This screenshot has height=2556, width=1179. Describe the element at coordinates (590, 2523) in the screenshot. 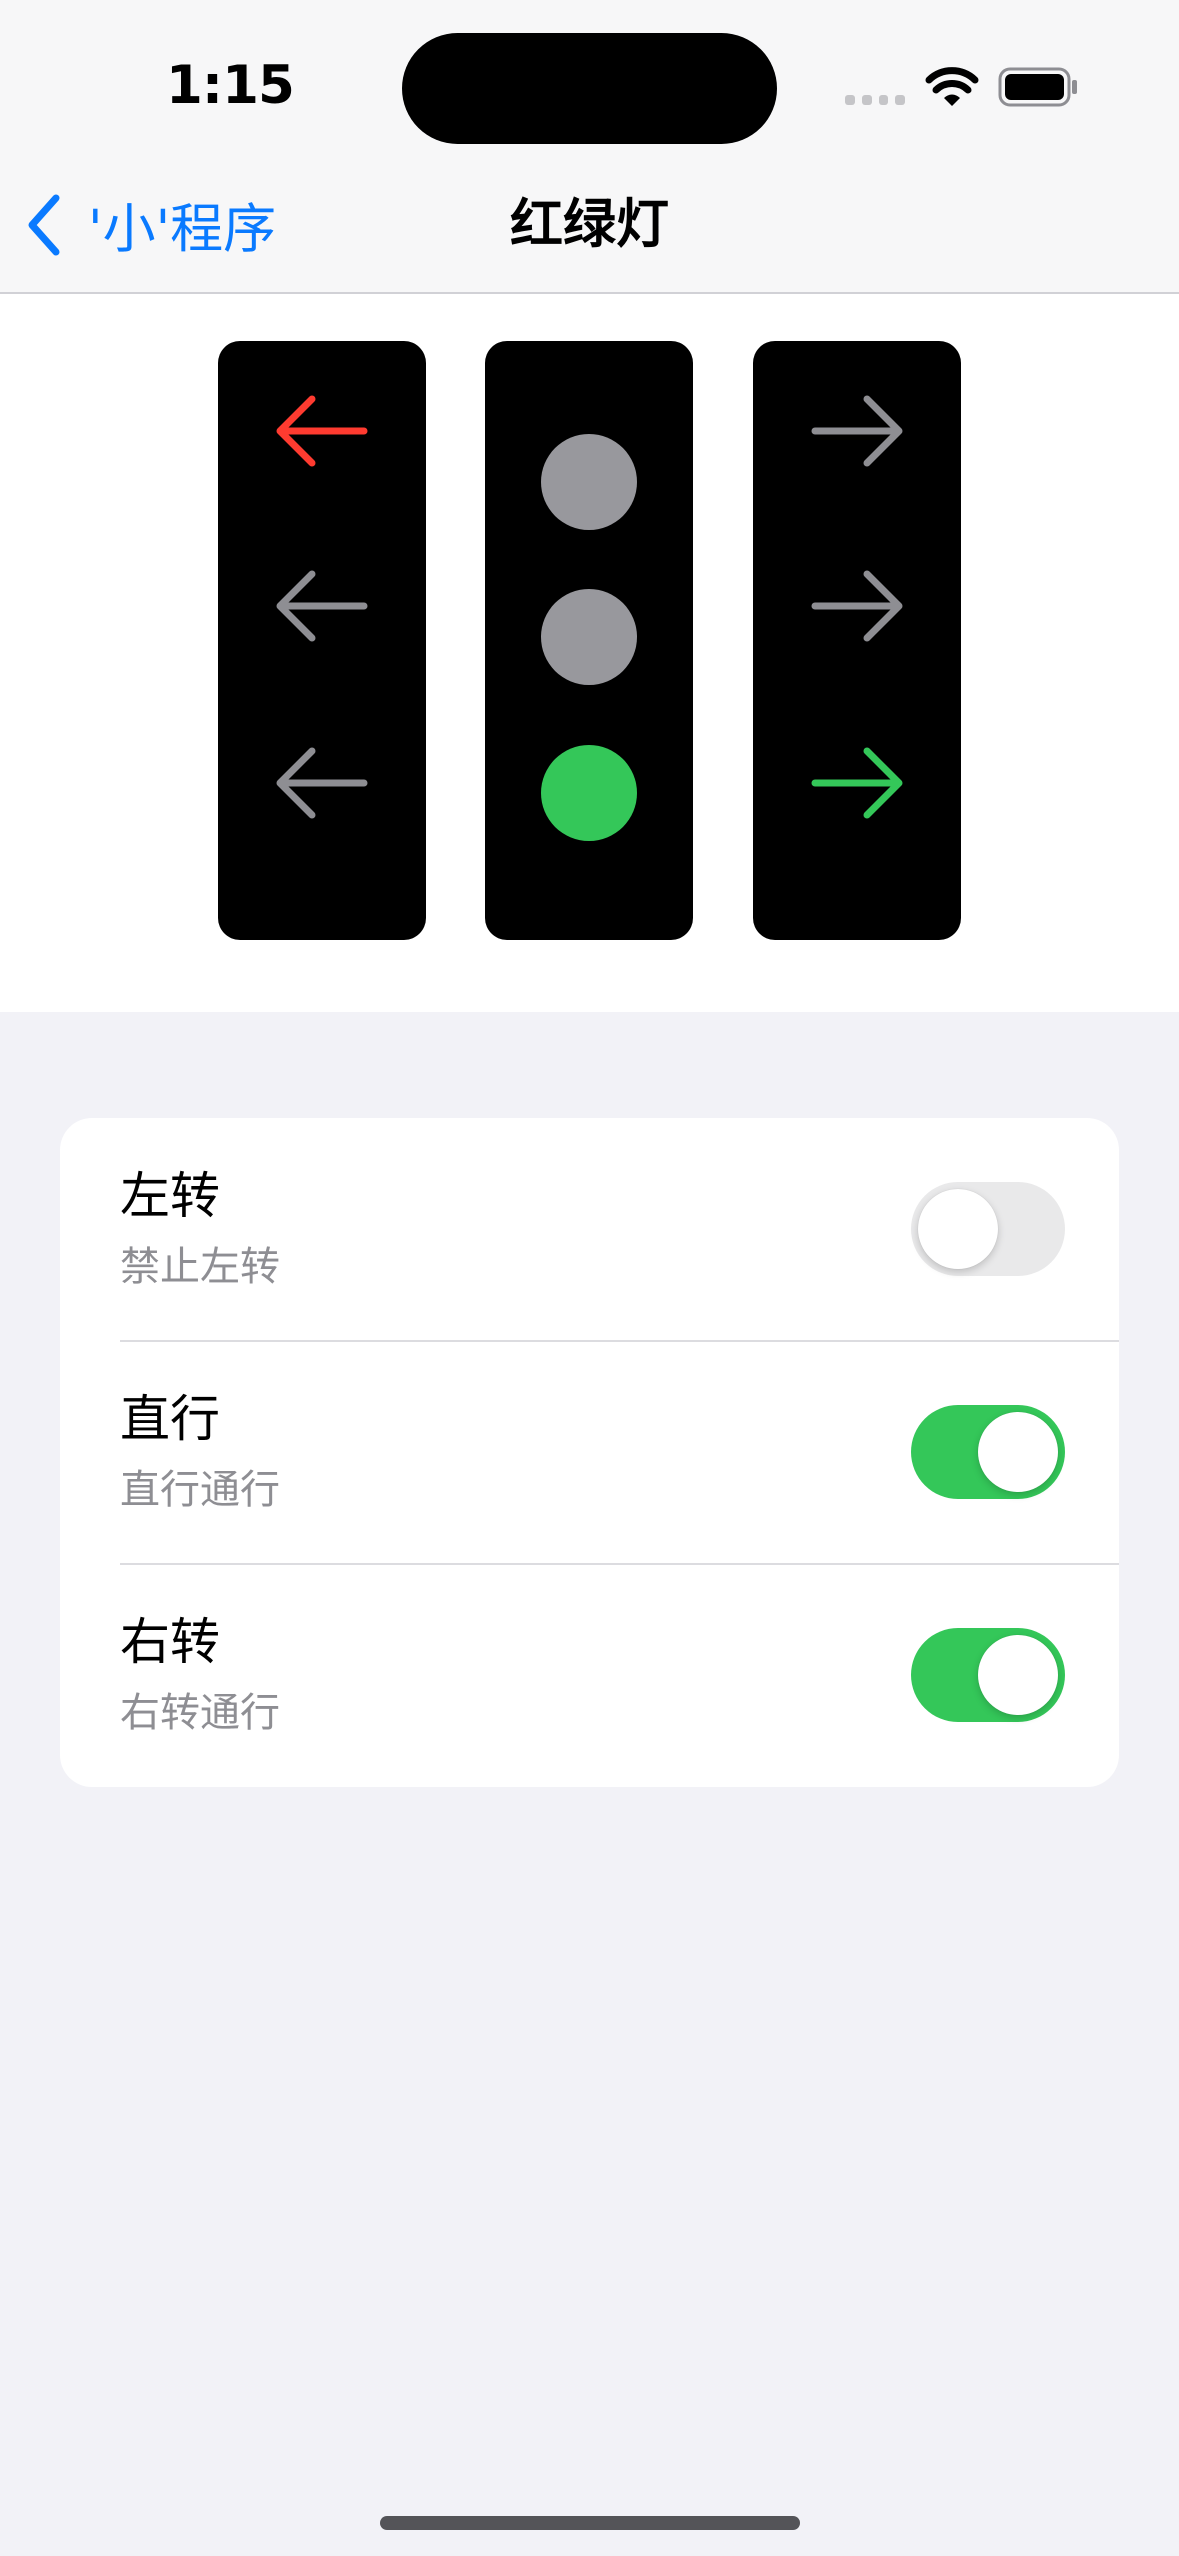

I see `home-indicator` at that location.